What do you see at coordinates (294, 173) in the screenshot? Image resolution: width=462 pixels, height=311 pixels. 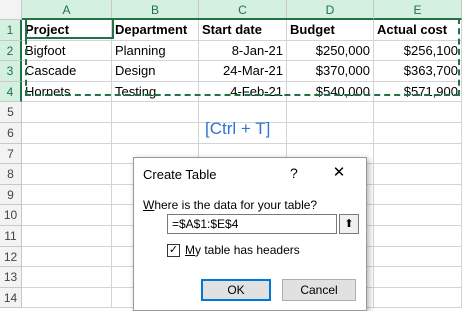 I see `help-icon: ?` at bounding box center [294, 173].